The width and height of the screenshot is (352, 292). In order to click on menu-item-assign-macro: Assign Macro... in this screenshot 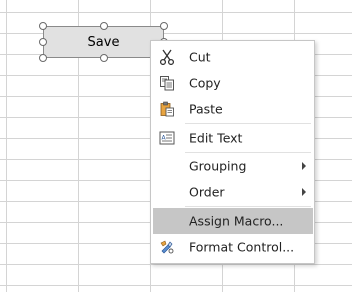, I will do `click(233, 221)`.